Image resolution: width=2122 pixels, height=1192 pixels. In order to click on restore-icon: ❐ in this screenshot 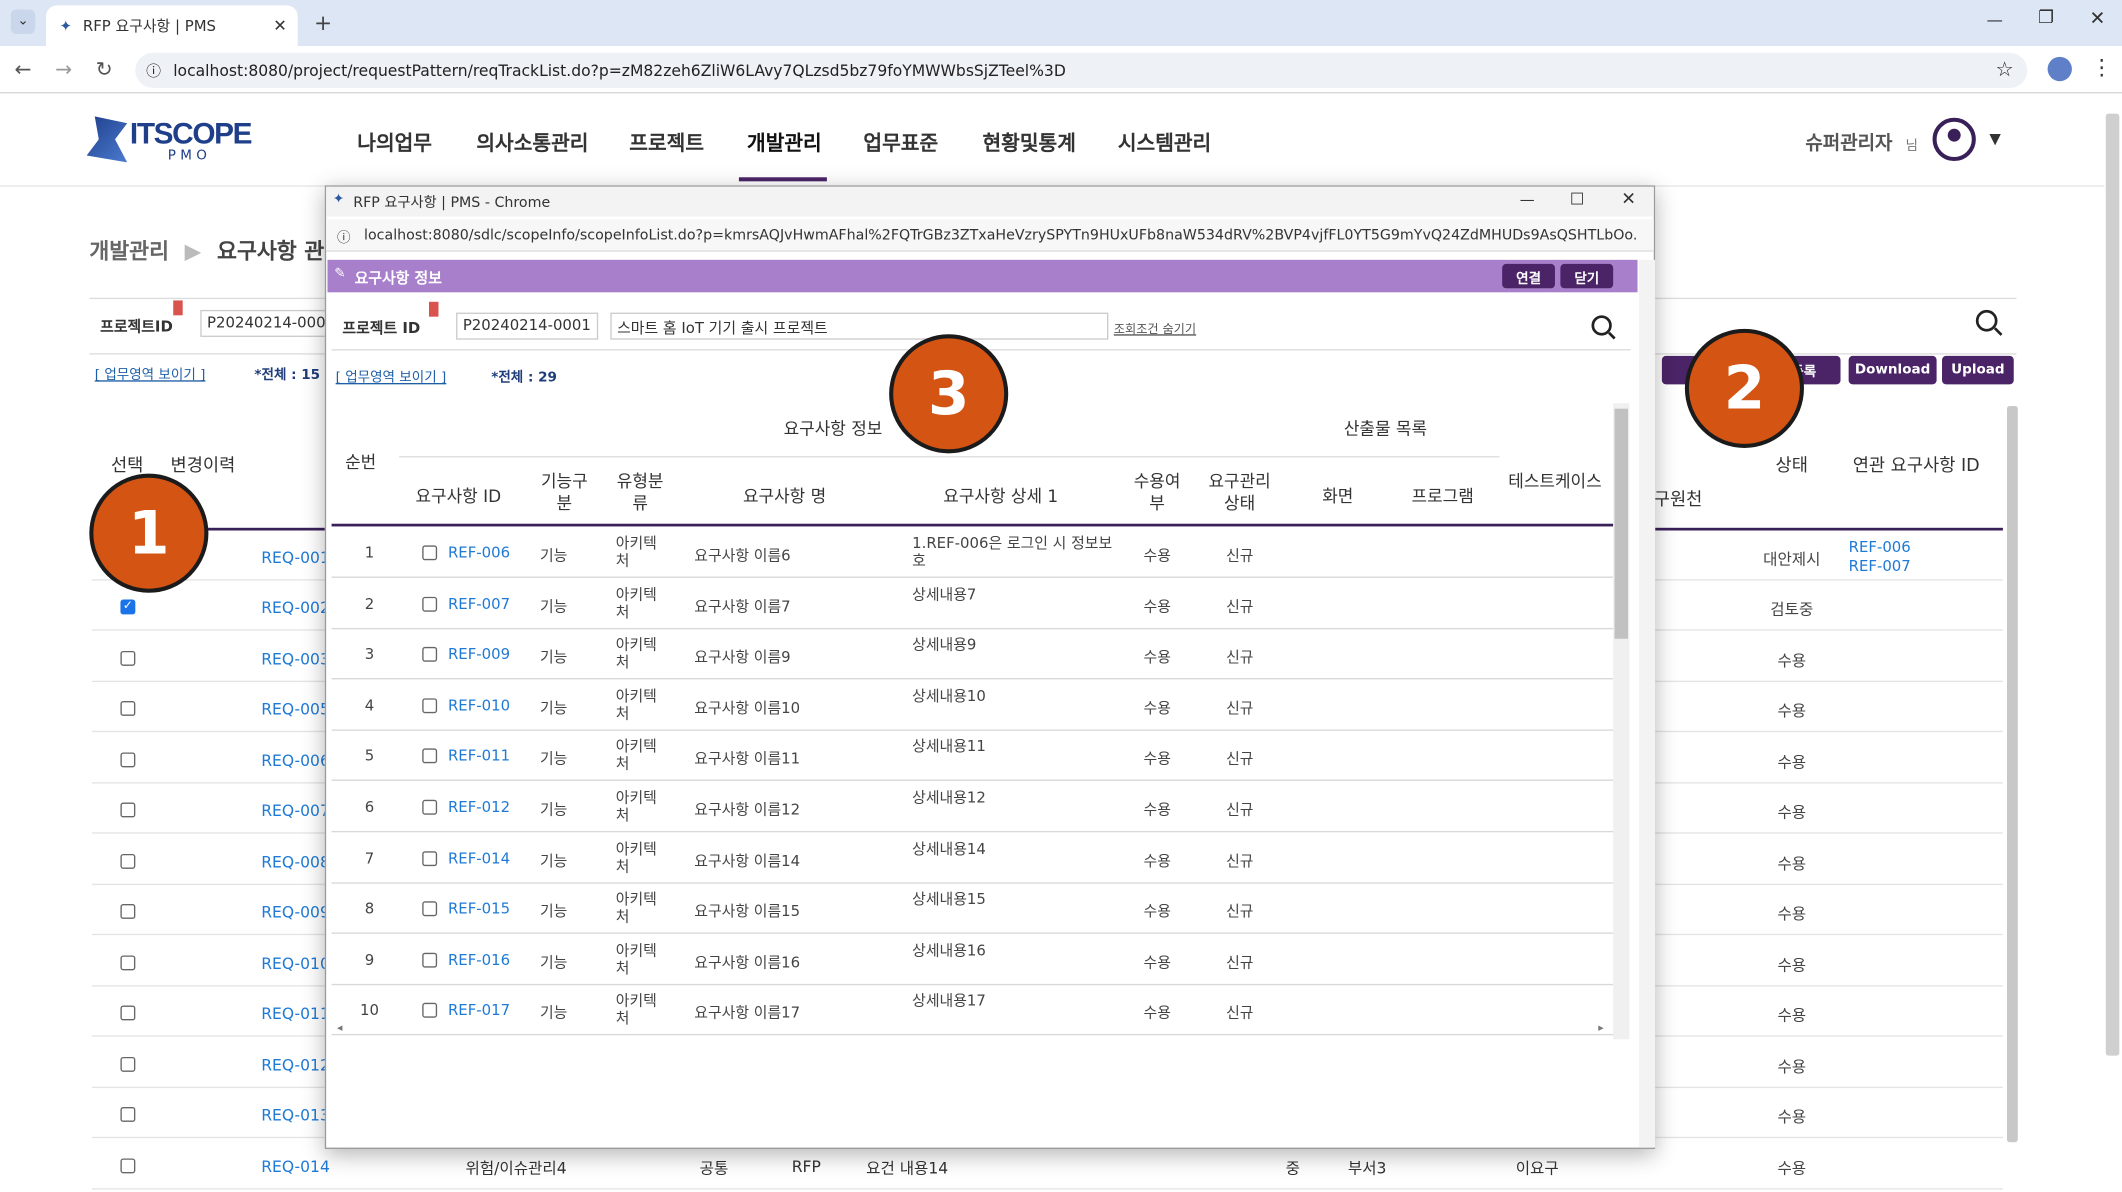, I will do `click(2046, 18)`.